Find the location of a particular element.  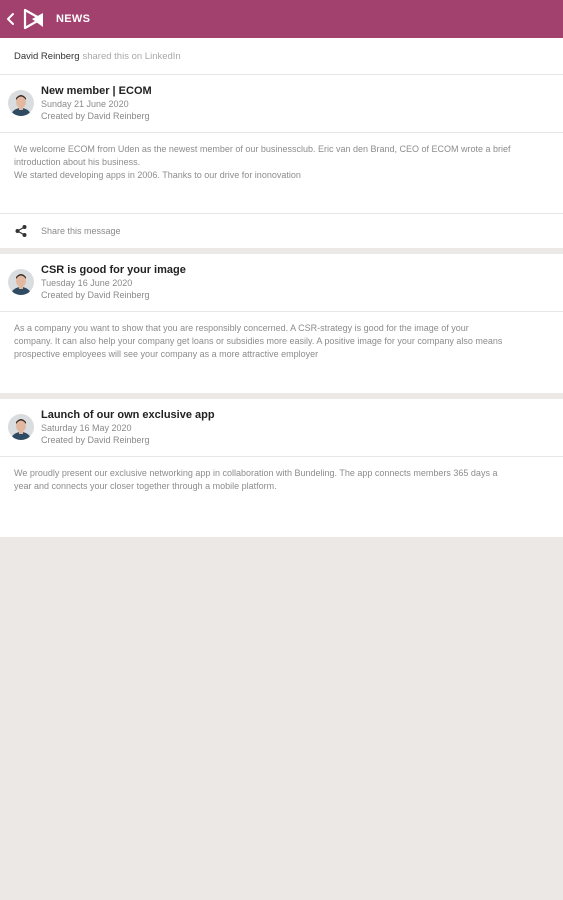

chevron-left-icon is located at coordinates (10, 19).